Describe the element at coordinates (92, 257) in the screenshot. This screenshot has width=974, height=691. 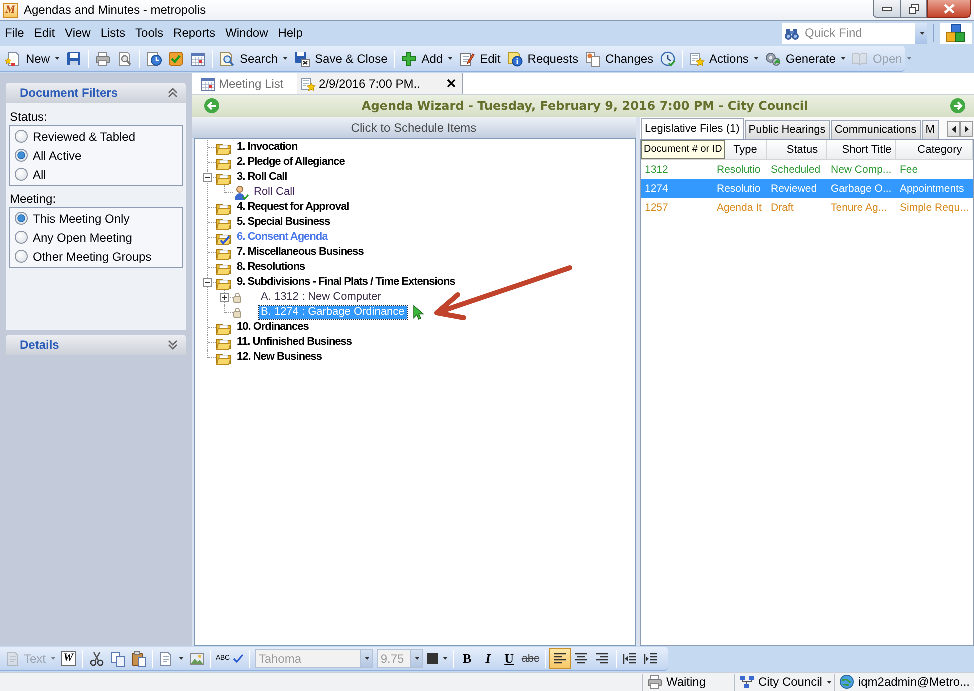
I see `radio-label: Other Meeting Groups` at that location.